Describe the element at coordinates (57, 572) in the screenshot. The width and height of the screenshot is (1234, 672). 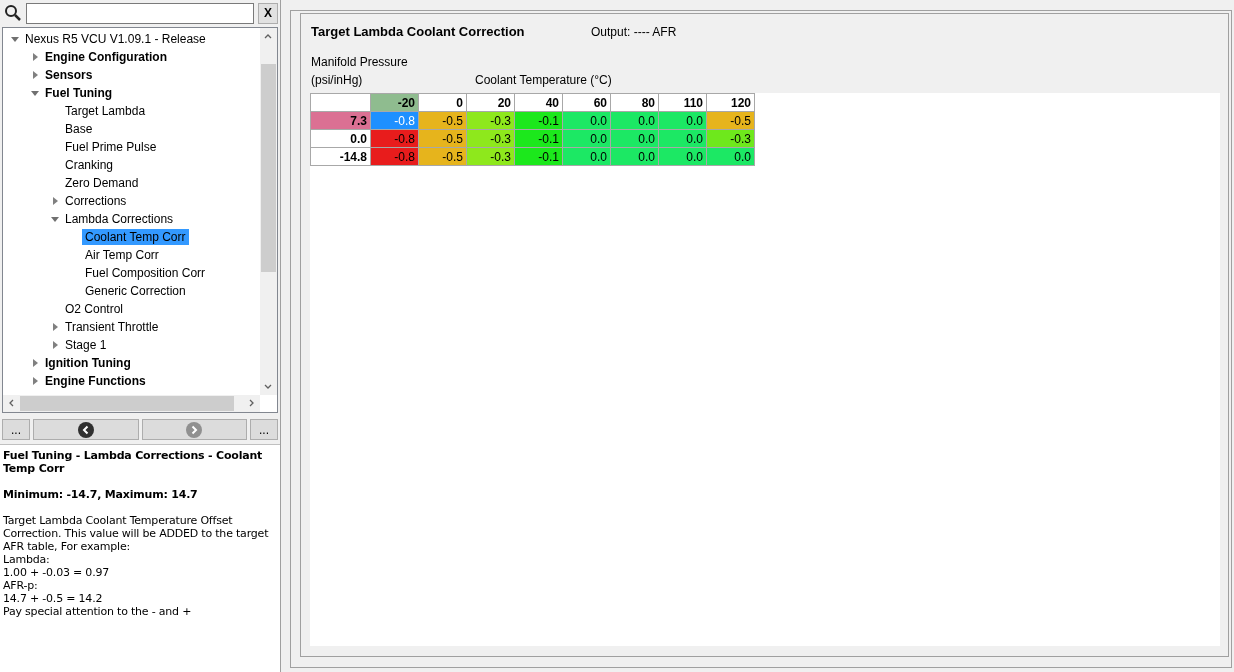
I see `help-text: 1.00 + -0.03 = 0.97` at that location.